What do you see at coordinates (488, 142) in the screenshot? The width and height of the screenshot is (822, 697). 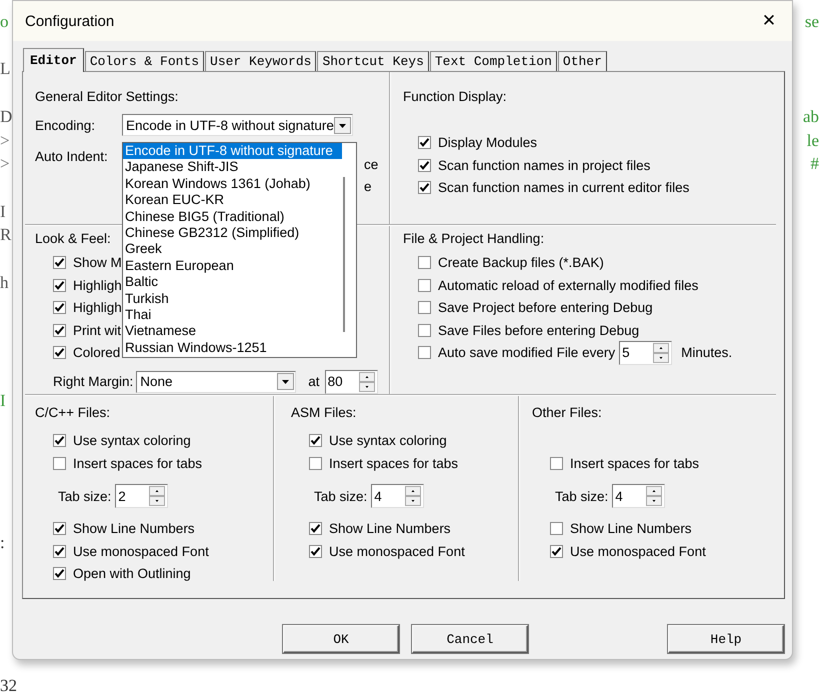 I see `checkbox-label: Display Modules` at bounding box center [488, 142].